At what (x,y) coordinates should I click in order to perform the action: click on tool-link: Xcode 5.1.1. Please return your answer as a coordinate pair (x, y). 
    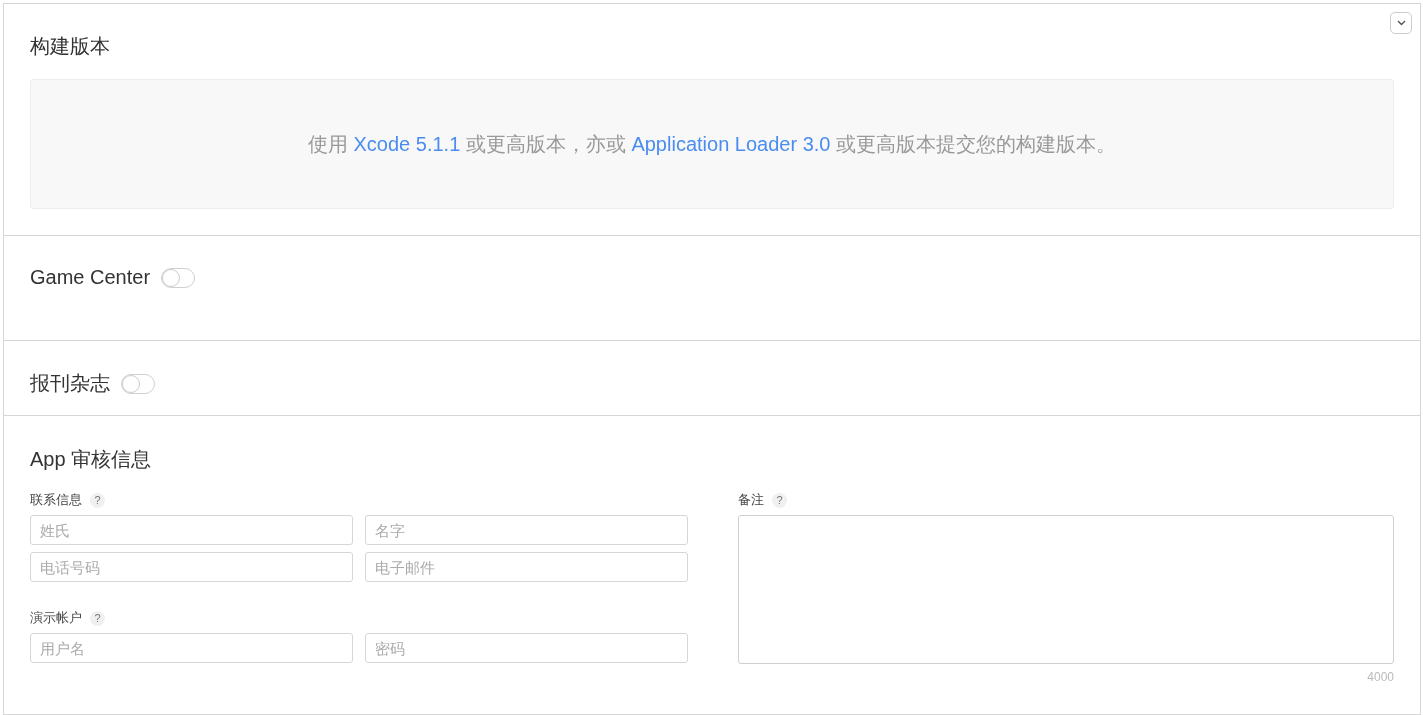
    Looking at the image, I should click on (407, 143).